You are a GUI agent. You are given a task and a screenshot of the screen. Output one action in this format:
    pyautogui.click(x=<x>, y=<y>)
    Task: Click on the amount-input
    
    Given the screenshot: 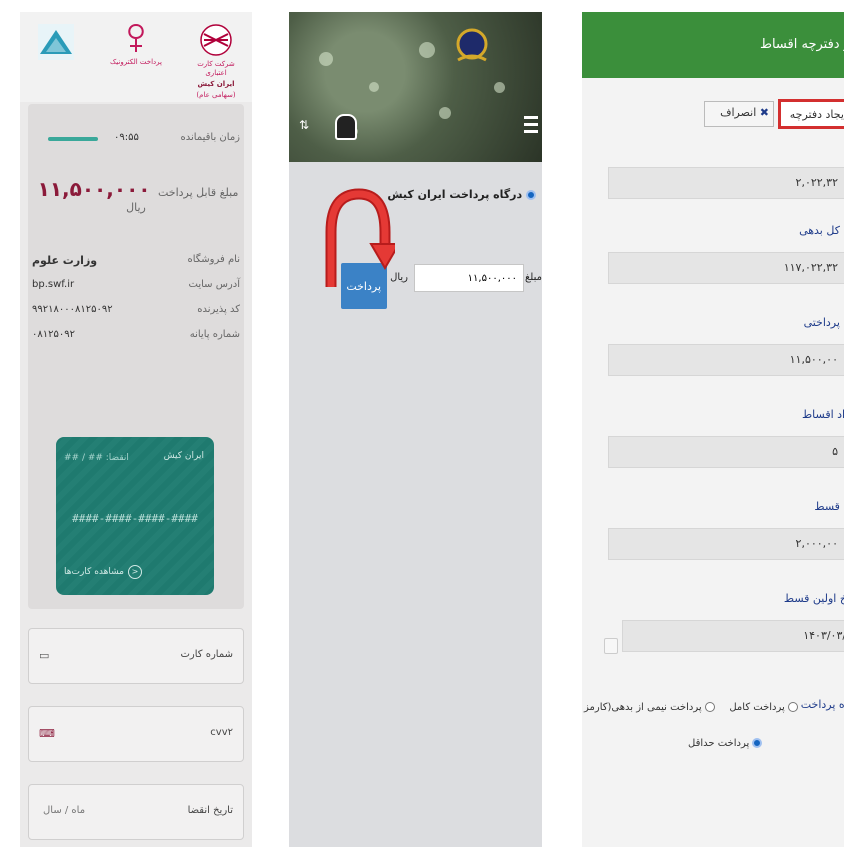 What is the action you would take?
    pyautogui.click(x=469, y=278)
    